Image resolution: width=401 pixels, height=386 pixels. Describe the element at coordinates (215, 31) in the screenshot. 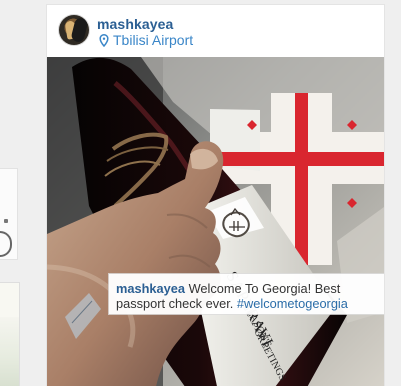

I see `post-header: mashkayea Tbilisi Airport` at that location.